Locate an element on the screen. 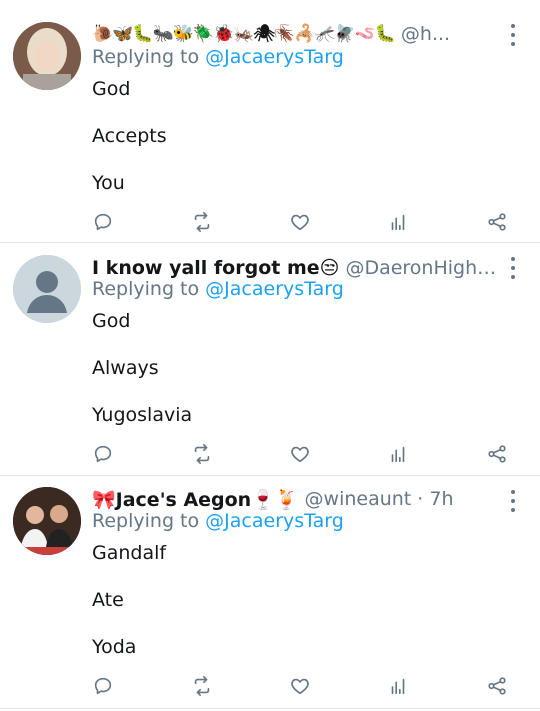  user-handle: @wineaunt · 7h is located at coordinates (379, 499).